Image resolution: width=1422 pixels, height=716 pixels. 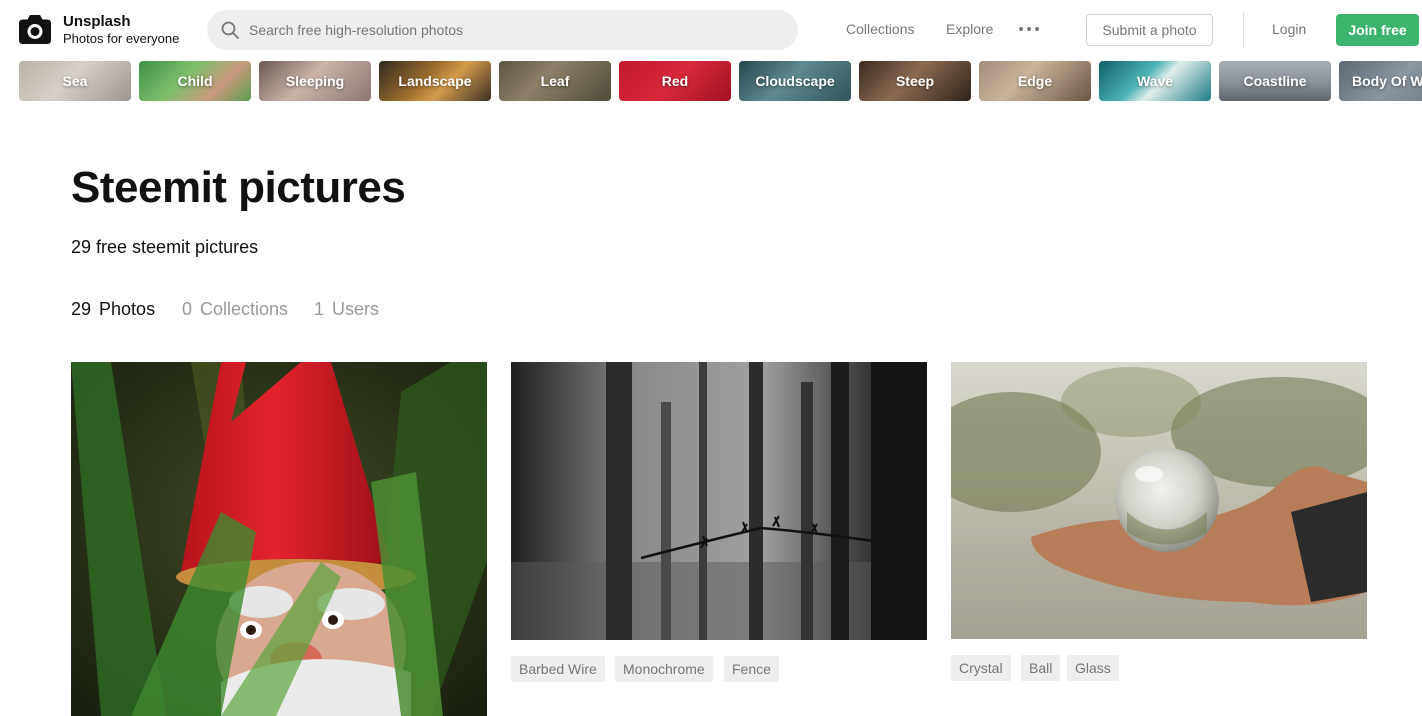 I want to click on header-divider, so click(x=1243, y=29).